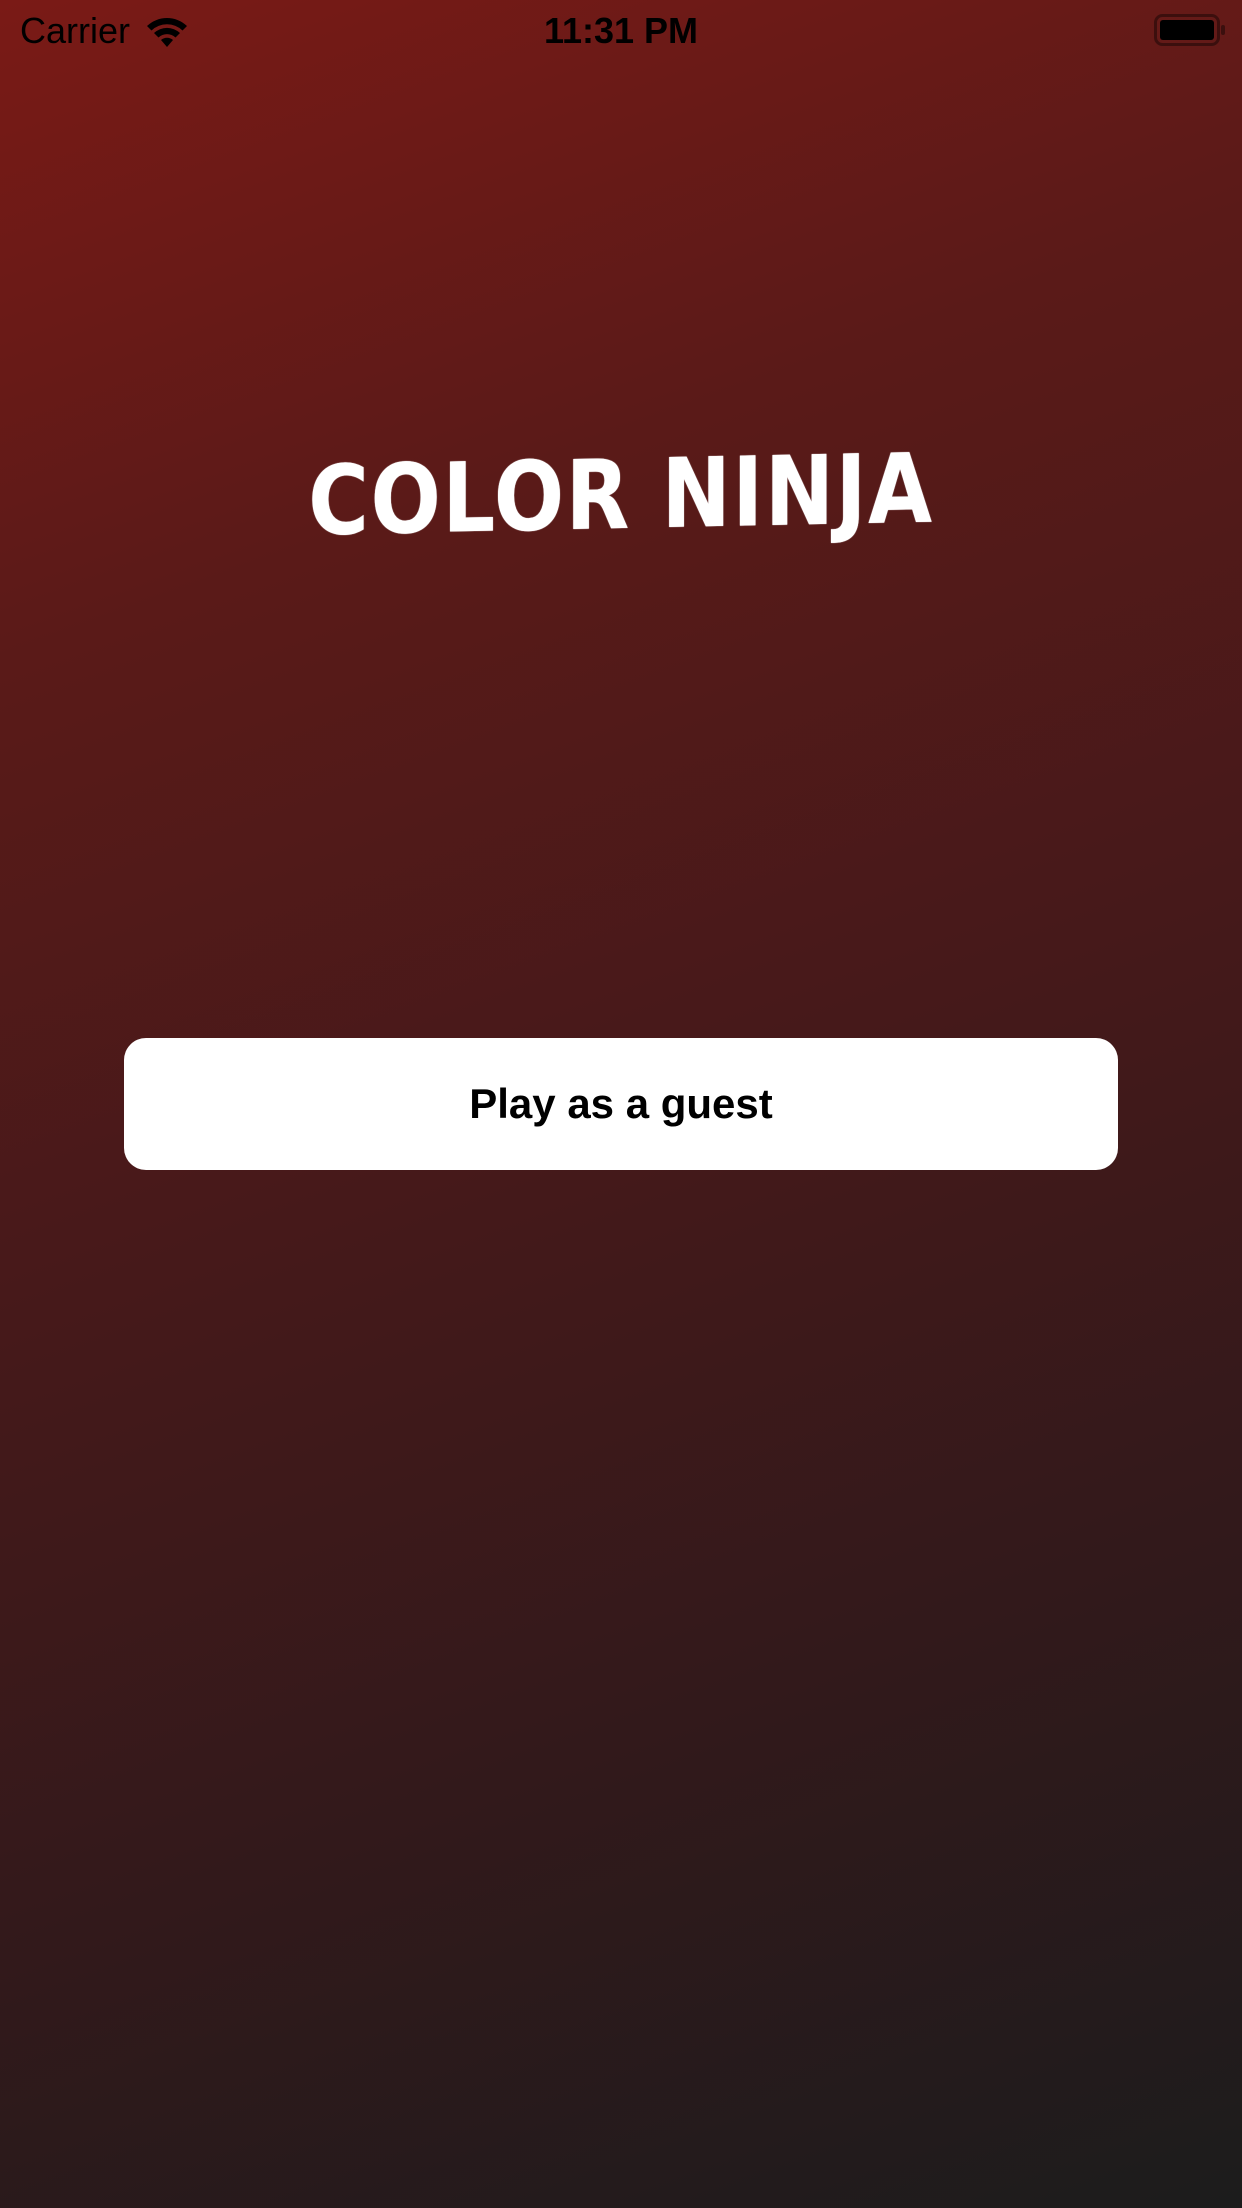  I want to click on app-title: COLOR NINJA, so click(621, 495).